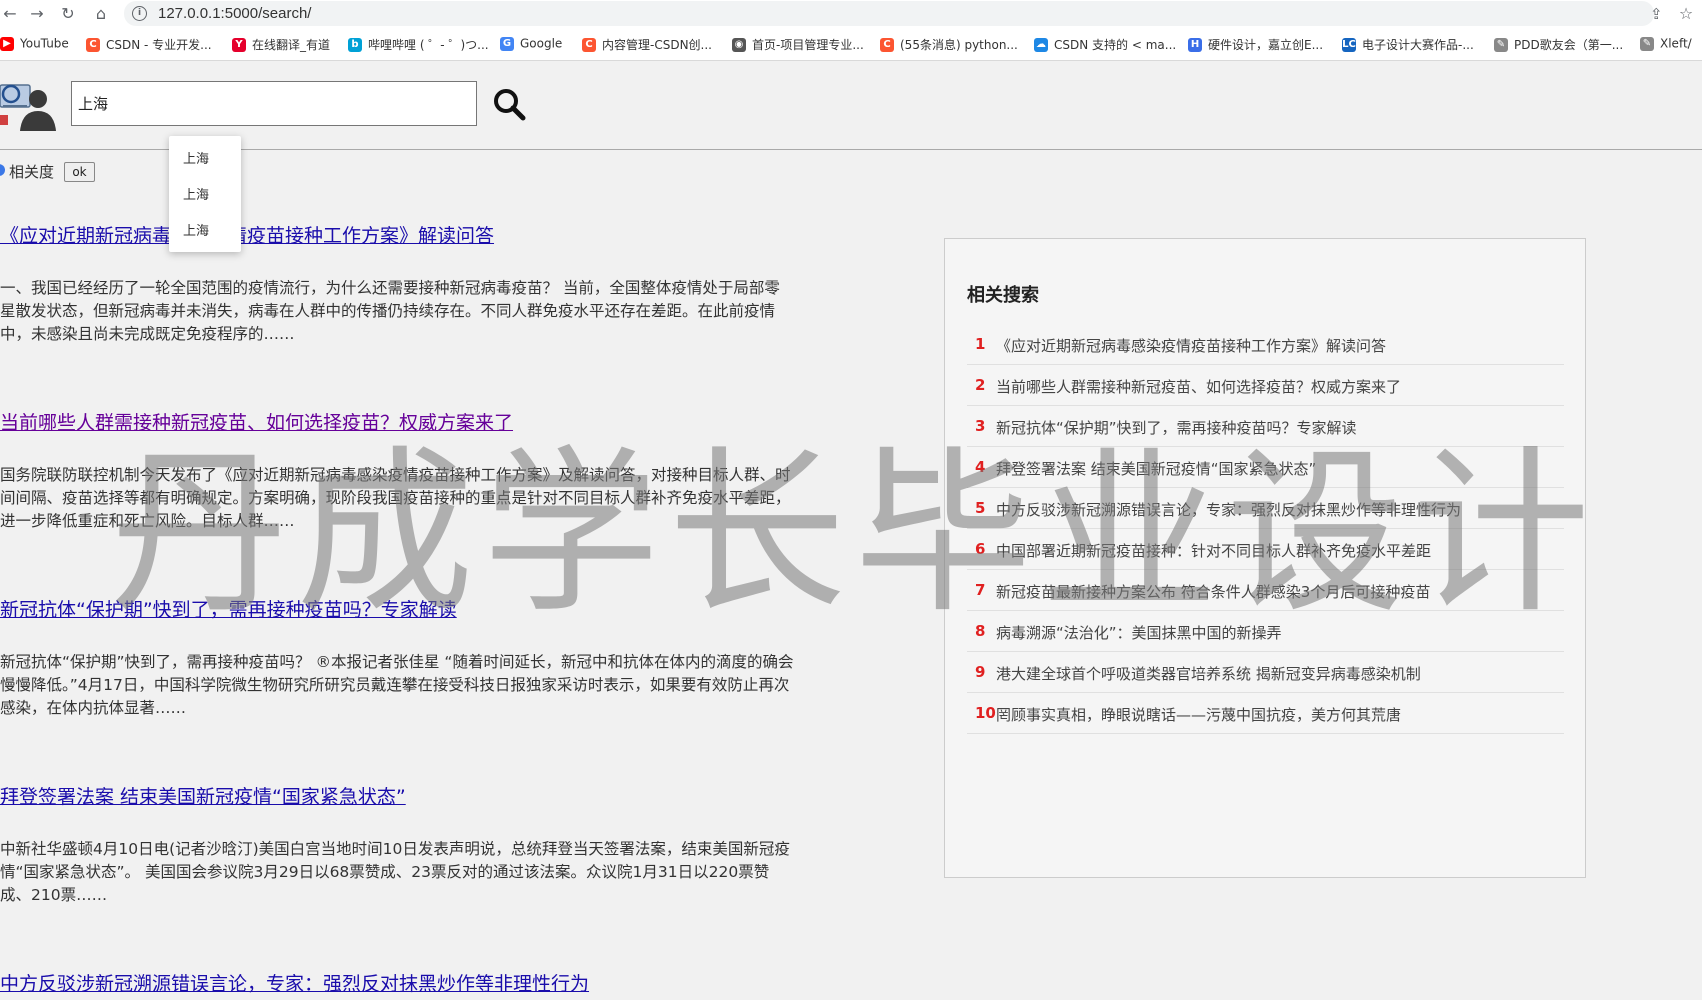  What do you see at coordinates (1647, 43) in the screenshot?
I see `xleft-icon: ✎` at bounding box center [1647, 43].